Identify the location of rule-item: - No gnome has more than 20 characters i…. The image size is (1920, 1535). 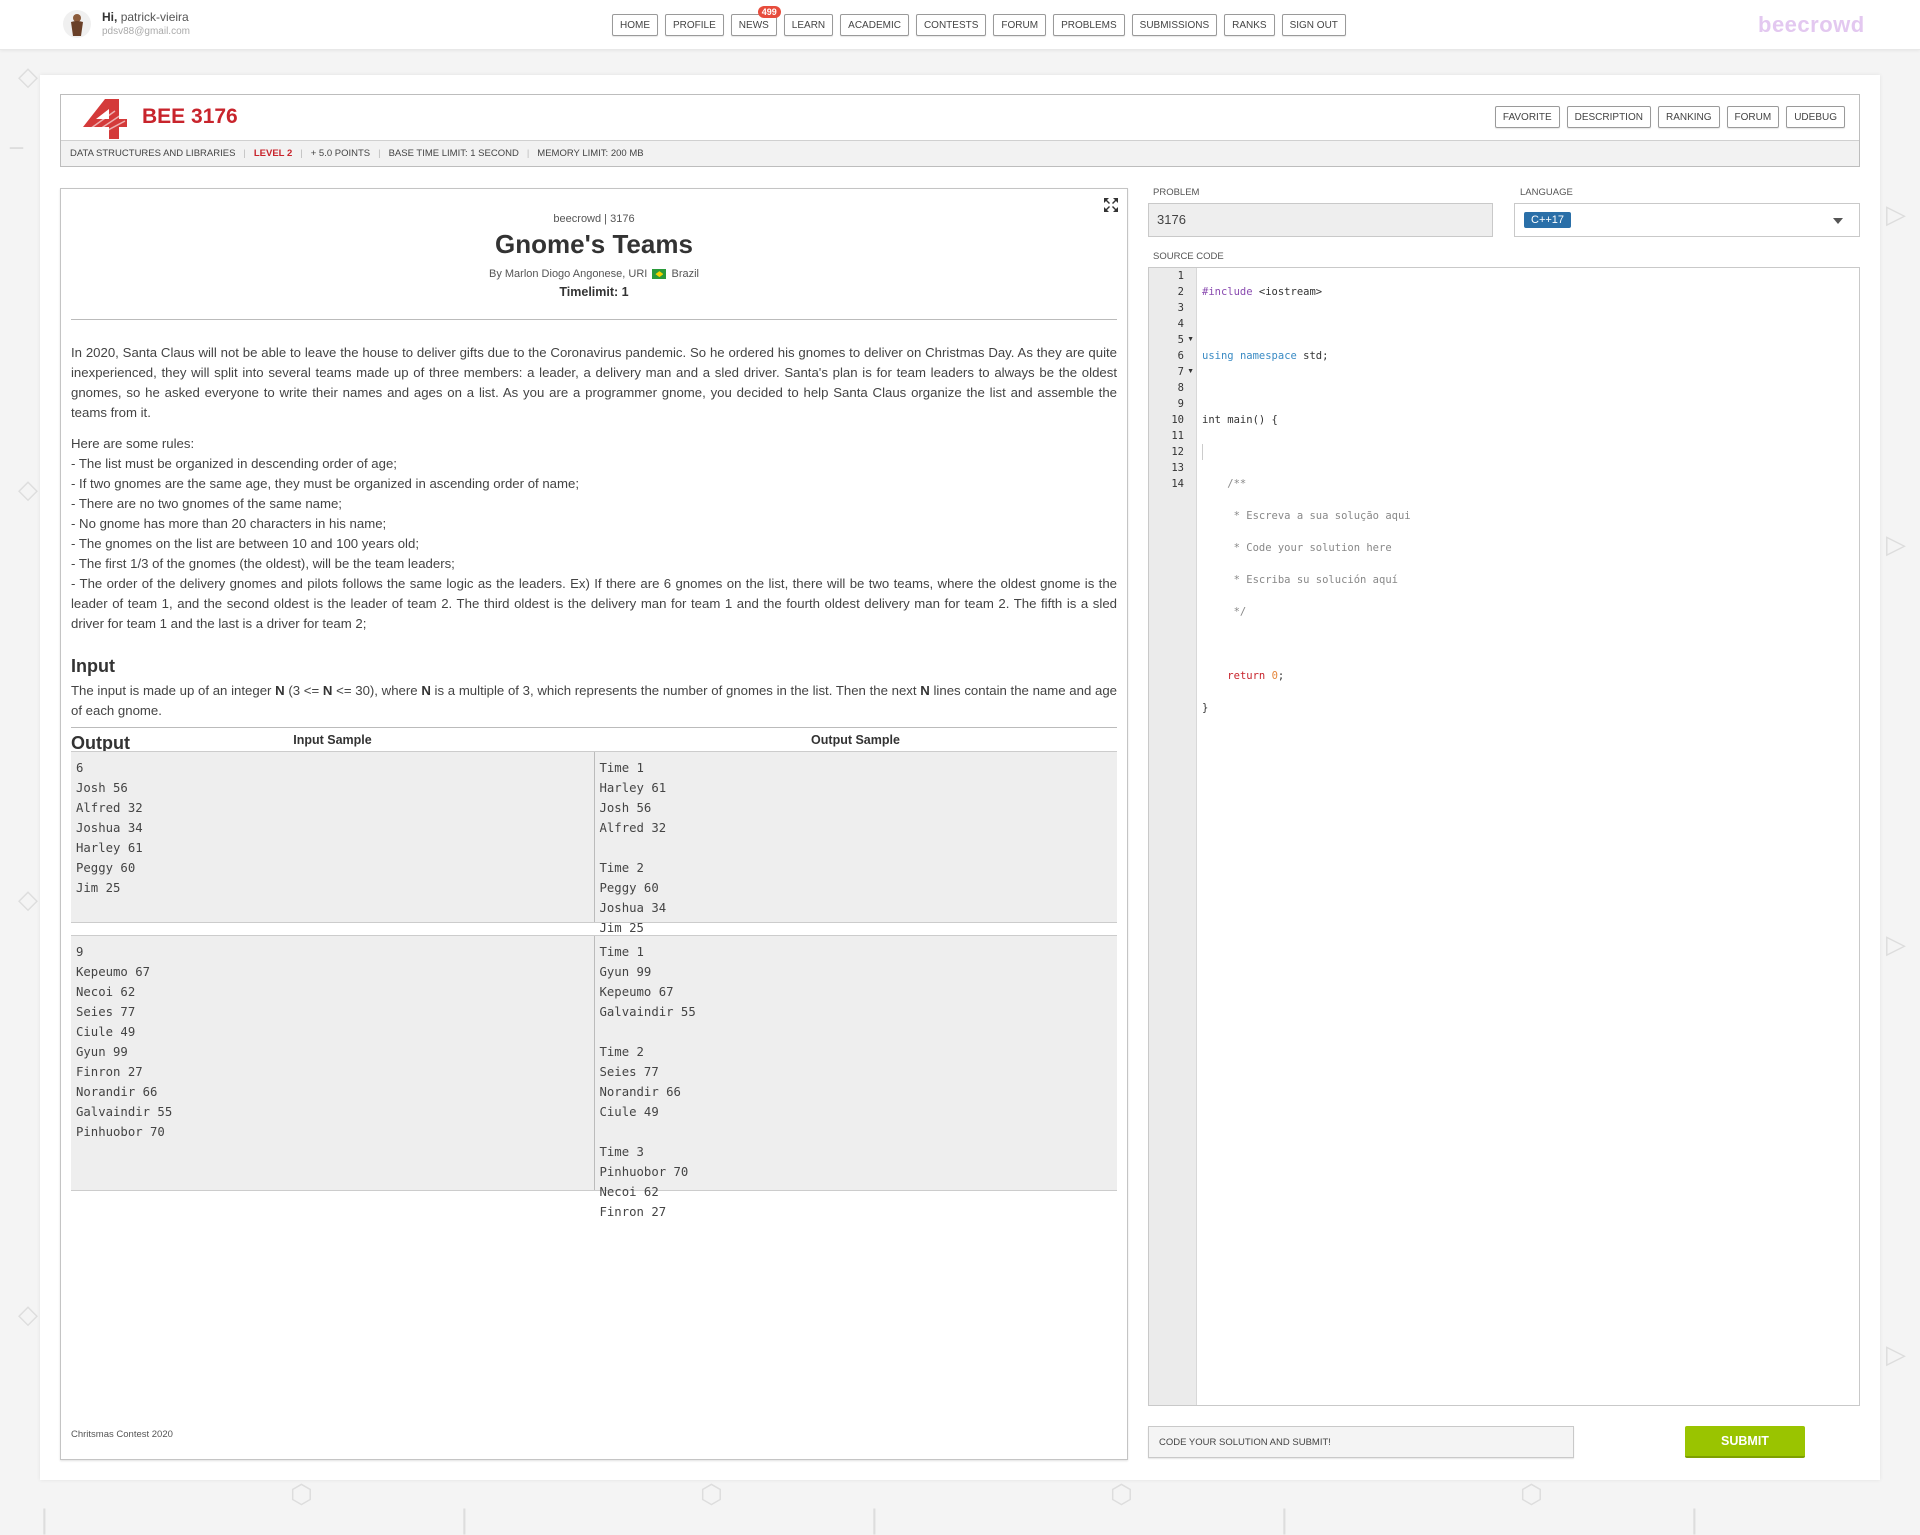
(229, 523).